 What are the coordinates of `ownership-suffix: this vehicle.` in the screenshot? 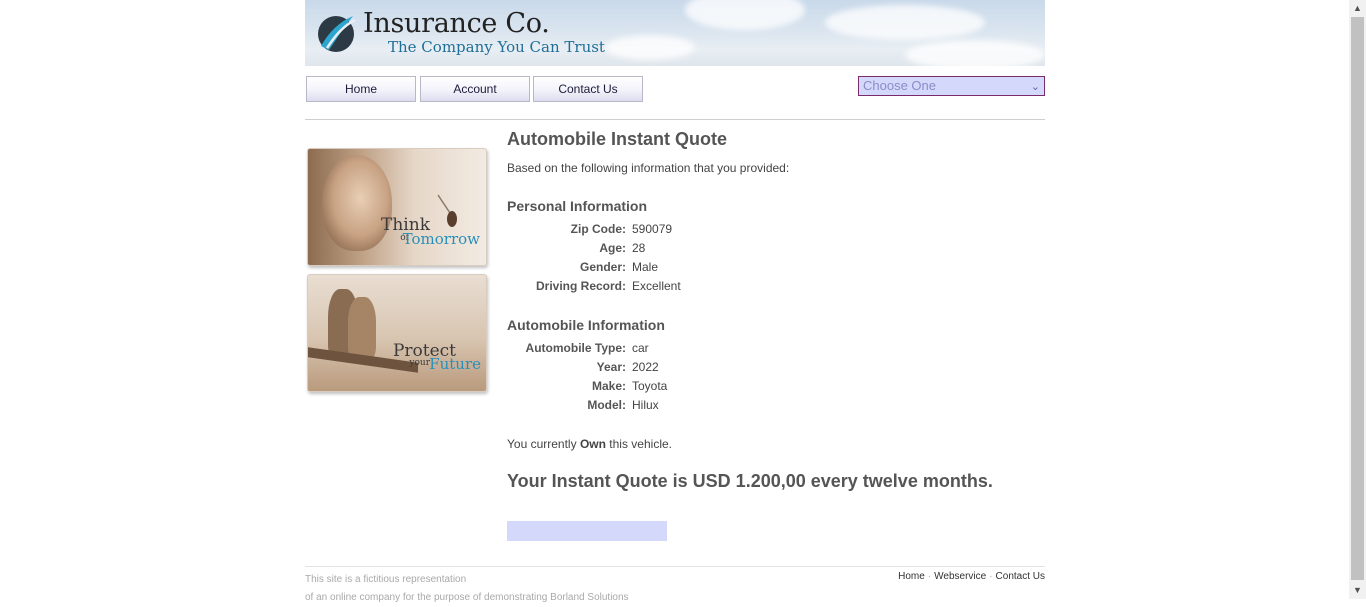 It's located at (640, 444).